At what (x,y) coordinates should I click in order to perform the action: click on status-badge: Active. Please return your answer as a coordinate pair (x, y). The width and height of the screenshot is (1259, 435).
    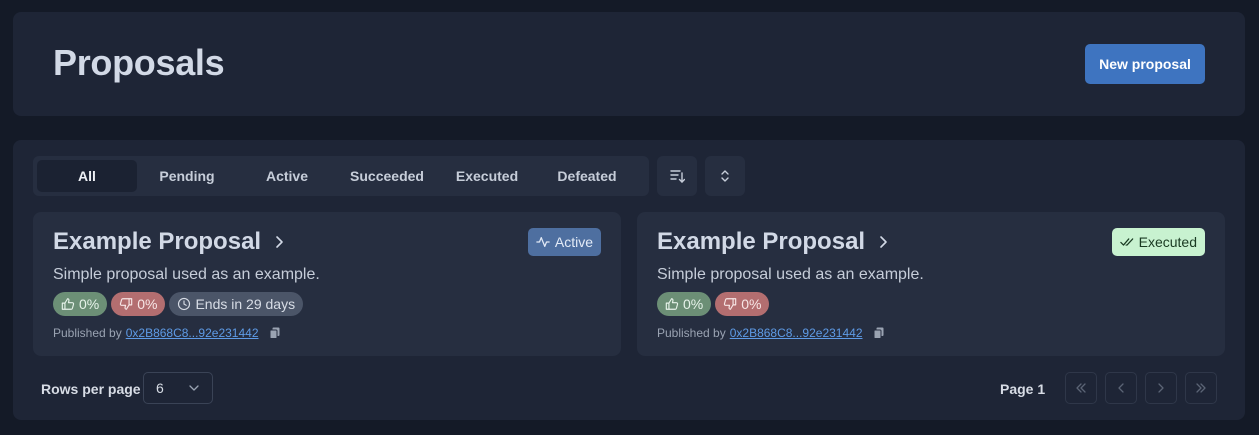
    Looking at the image, I should click on (564, 242).